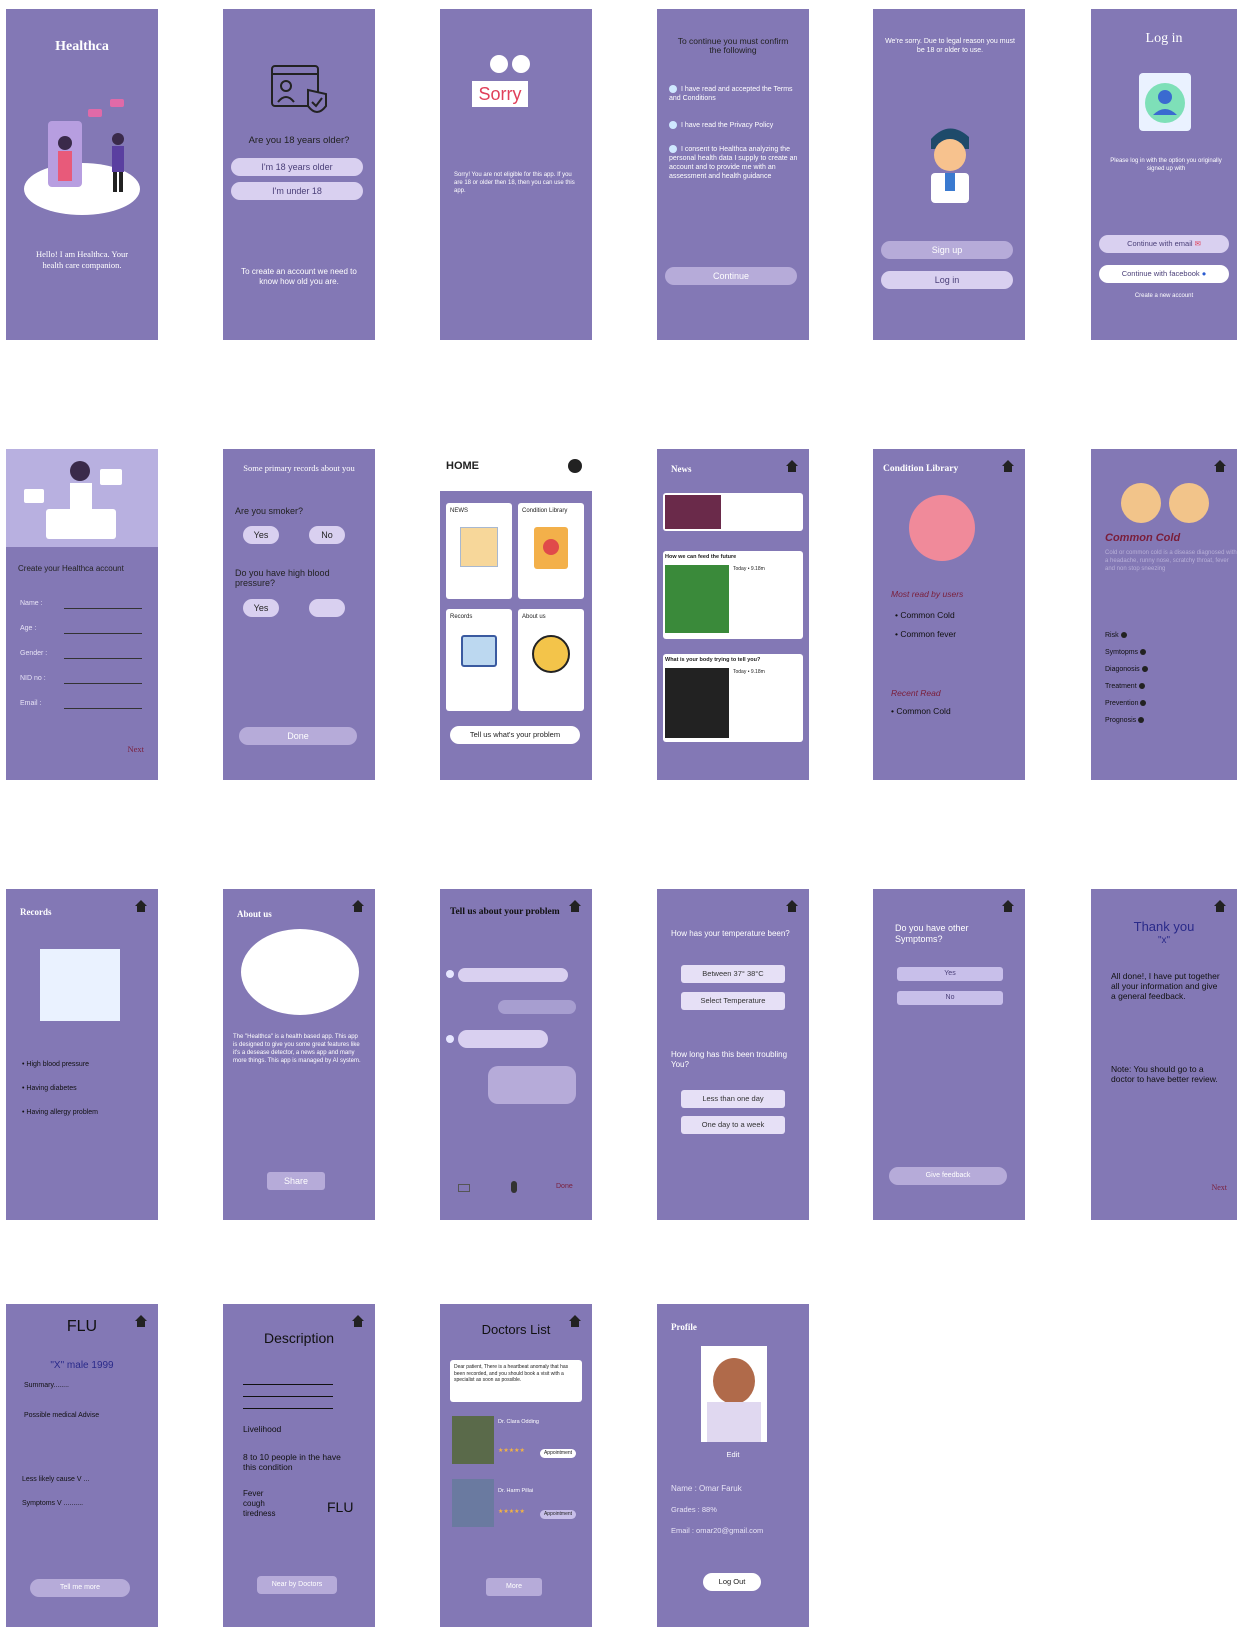 The height and width of the screenshot is (1627, 1242). Describe the element at coordinates (464, 1188) in the screenshot. I see `keyboard-icon` at that location.